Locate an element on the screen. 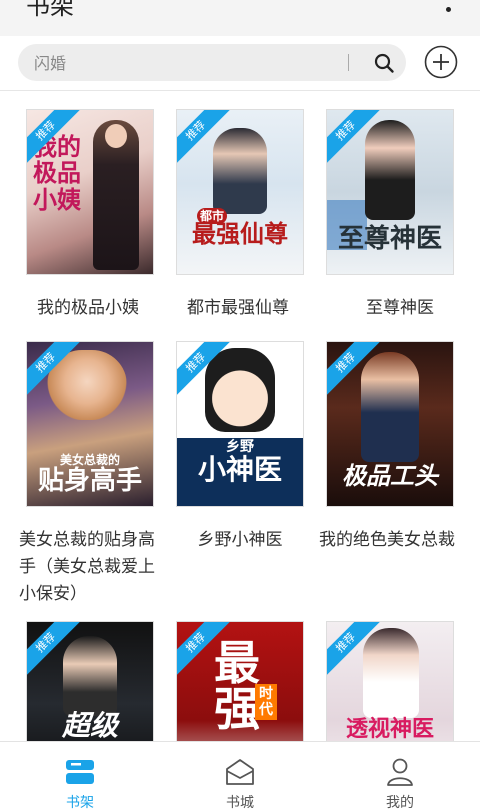 The image size is (480, 812). cover-title: 至尊神医 is located at coordinates (389, 239).